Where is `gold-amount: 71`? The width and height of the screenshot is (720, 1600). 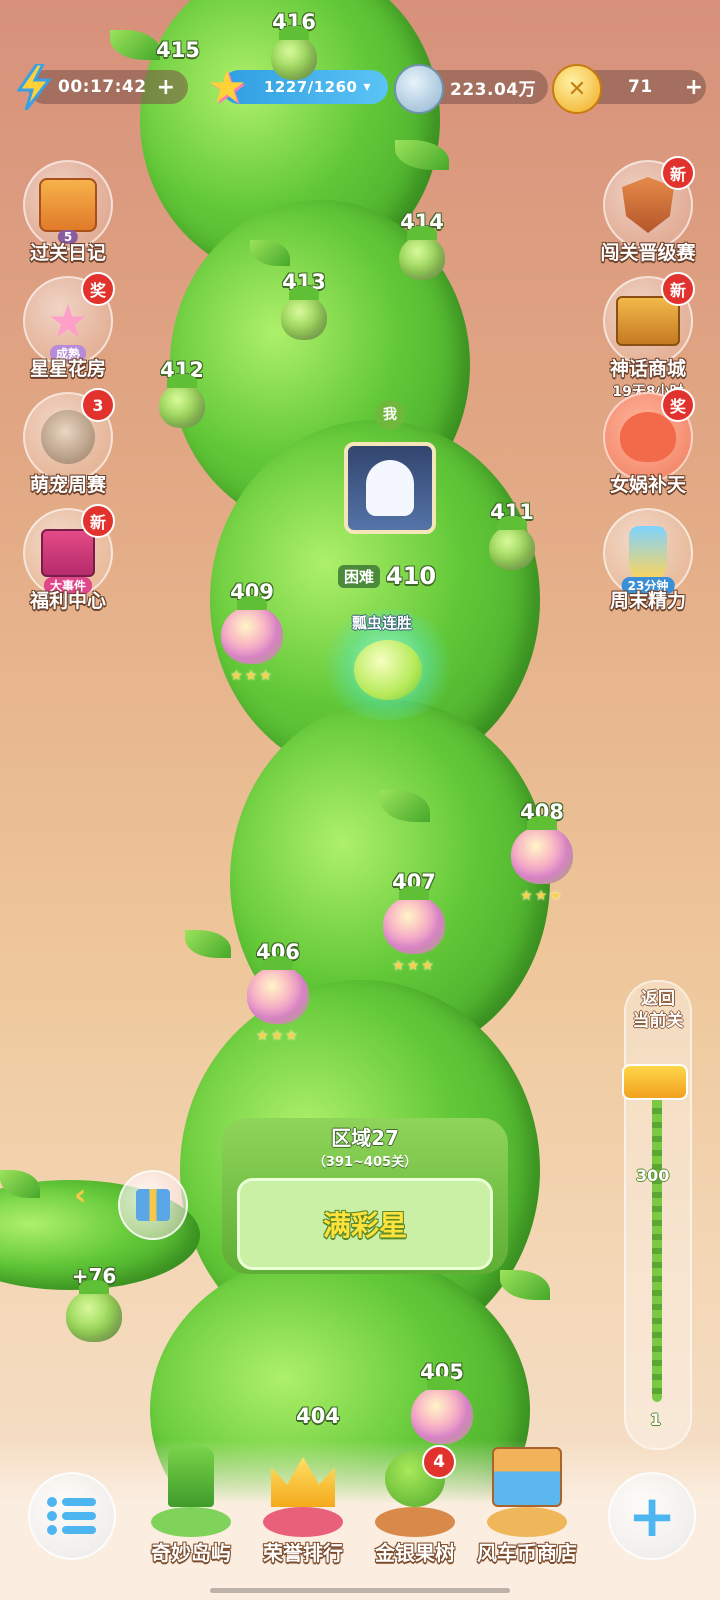 gold-amount: 71 is located at coordinates (640, 87).